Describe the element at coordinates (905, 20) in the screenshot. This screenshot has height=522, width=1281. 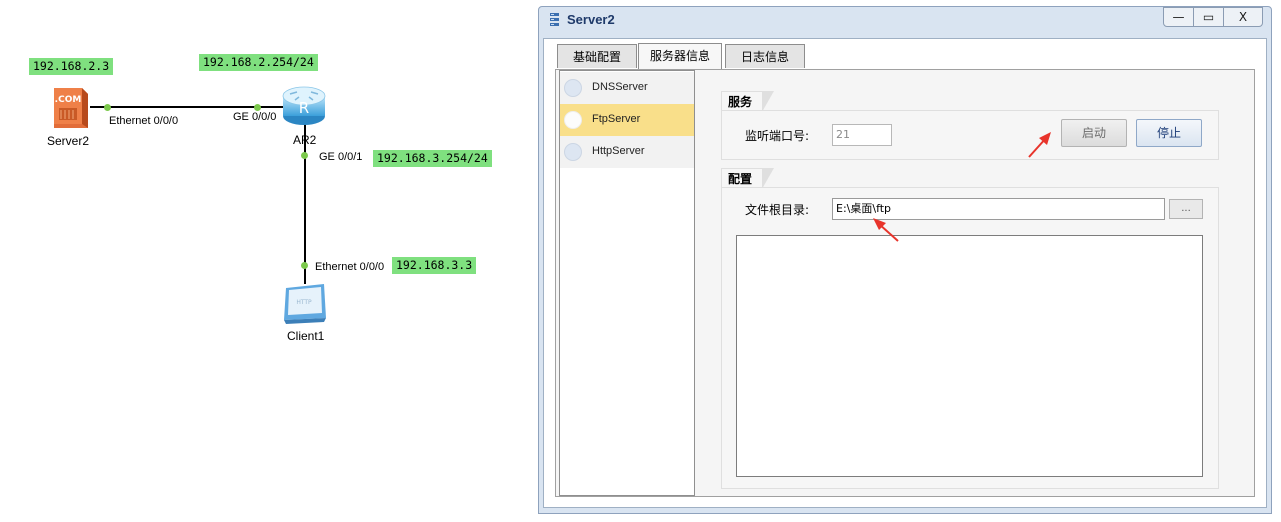
I see `title-bar: Server2 — ▭ X` at that location.